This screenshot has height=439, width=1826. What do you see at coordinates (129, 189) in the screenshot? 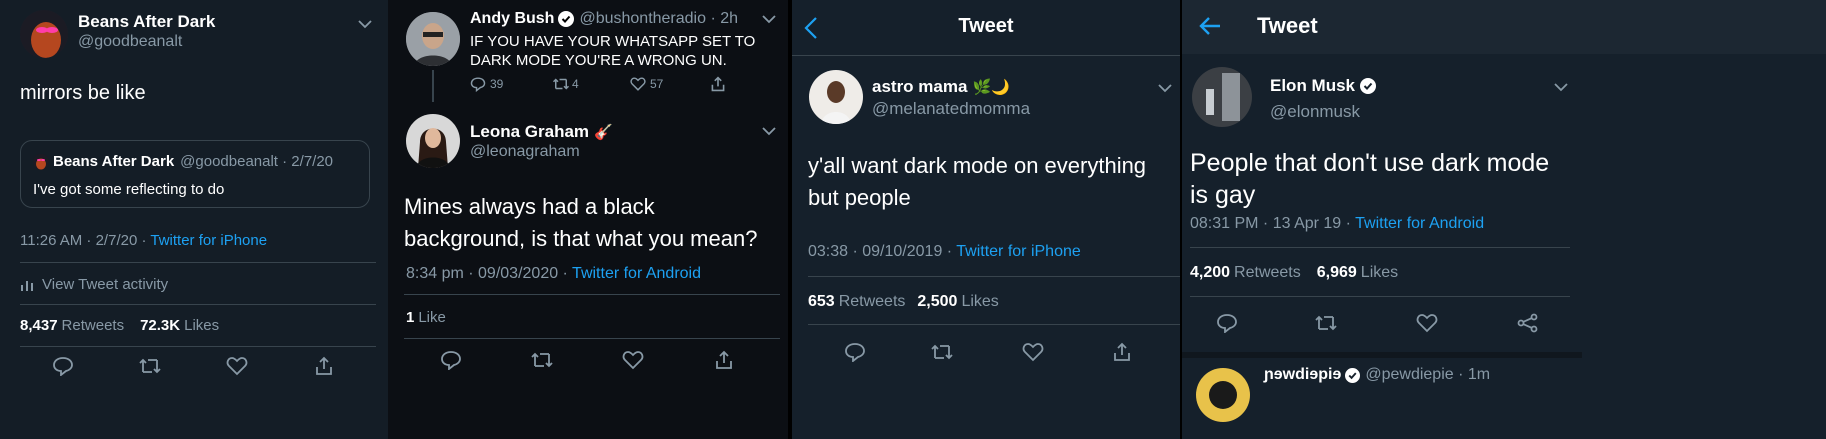
I see `quoted-tweet-text: I've got some reflecting to do` at bounding box center [129, 189].